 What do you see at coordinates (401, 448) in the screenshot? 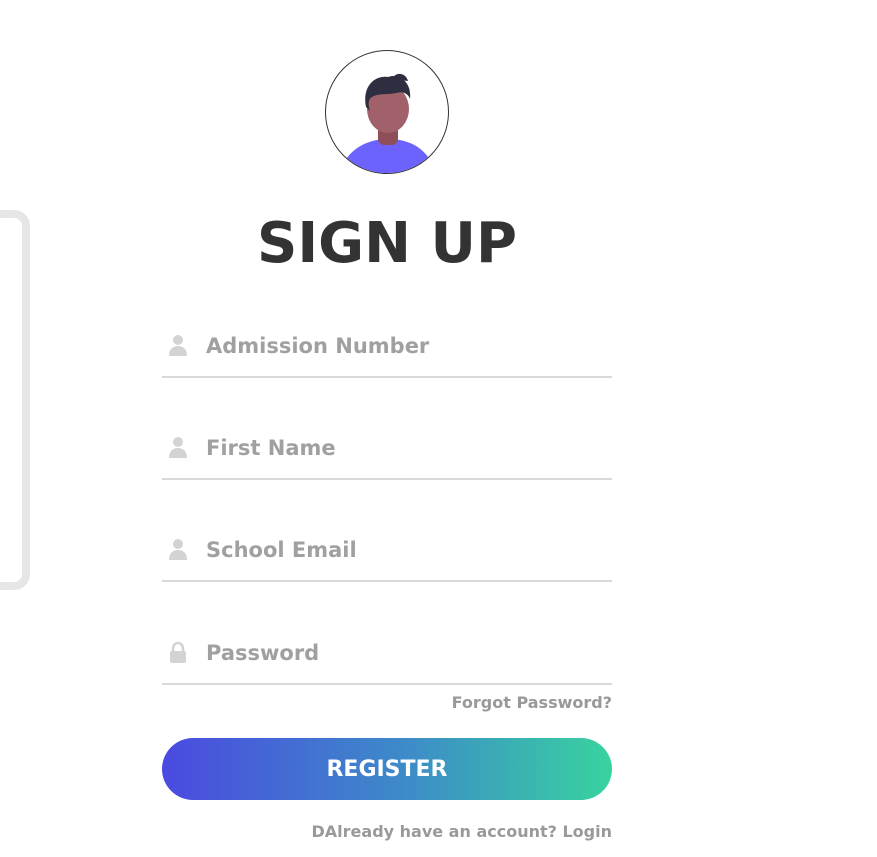
I see `first-name-input` at bounding box center [401, 448].